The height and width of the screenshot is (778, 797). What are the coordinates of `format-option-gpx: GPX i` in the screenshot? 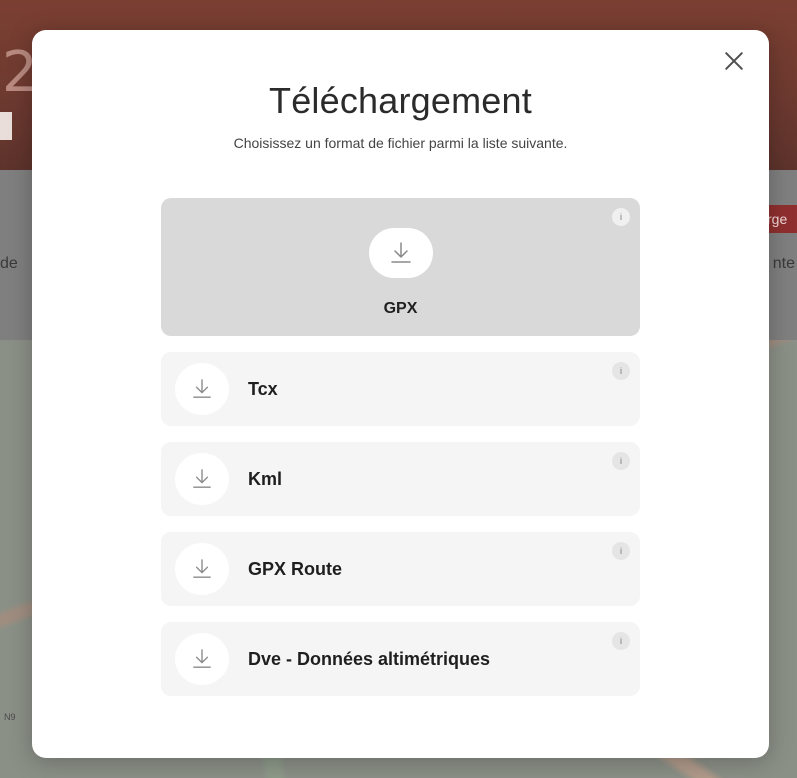 It's located at (400, 267).